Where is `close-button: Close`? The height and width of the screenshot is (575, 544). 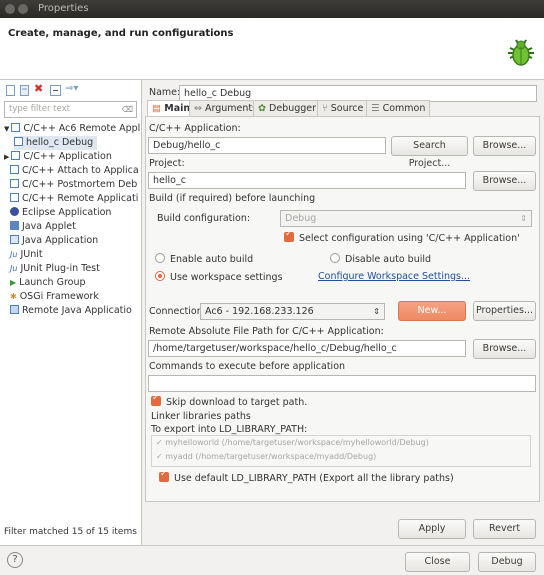 close-button: Close is located at coordinates (437, 562).